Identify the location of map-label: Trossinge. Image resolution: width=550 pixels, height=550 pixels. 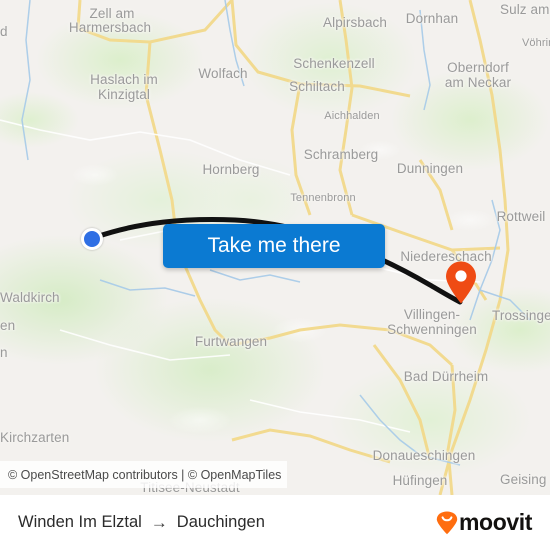
(521, 315).